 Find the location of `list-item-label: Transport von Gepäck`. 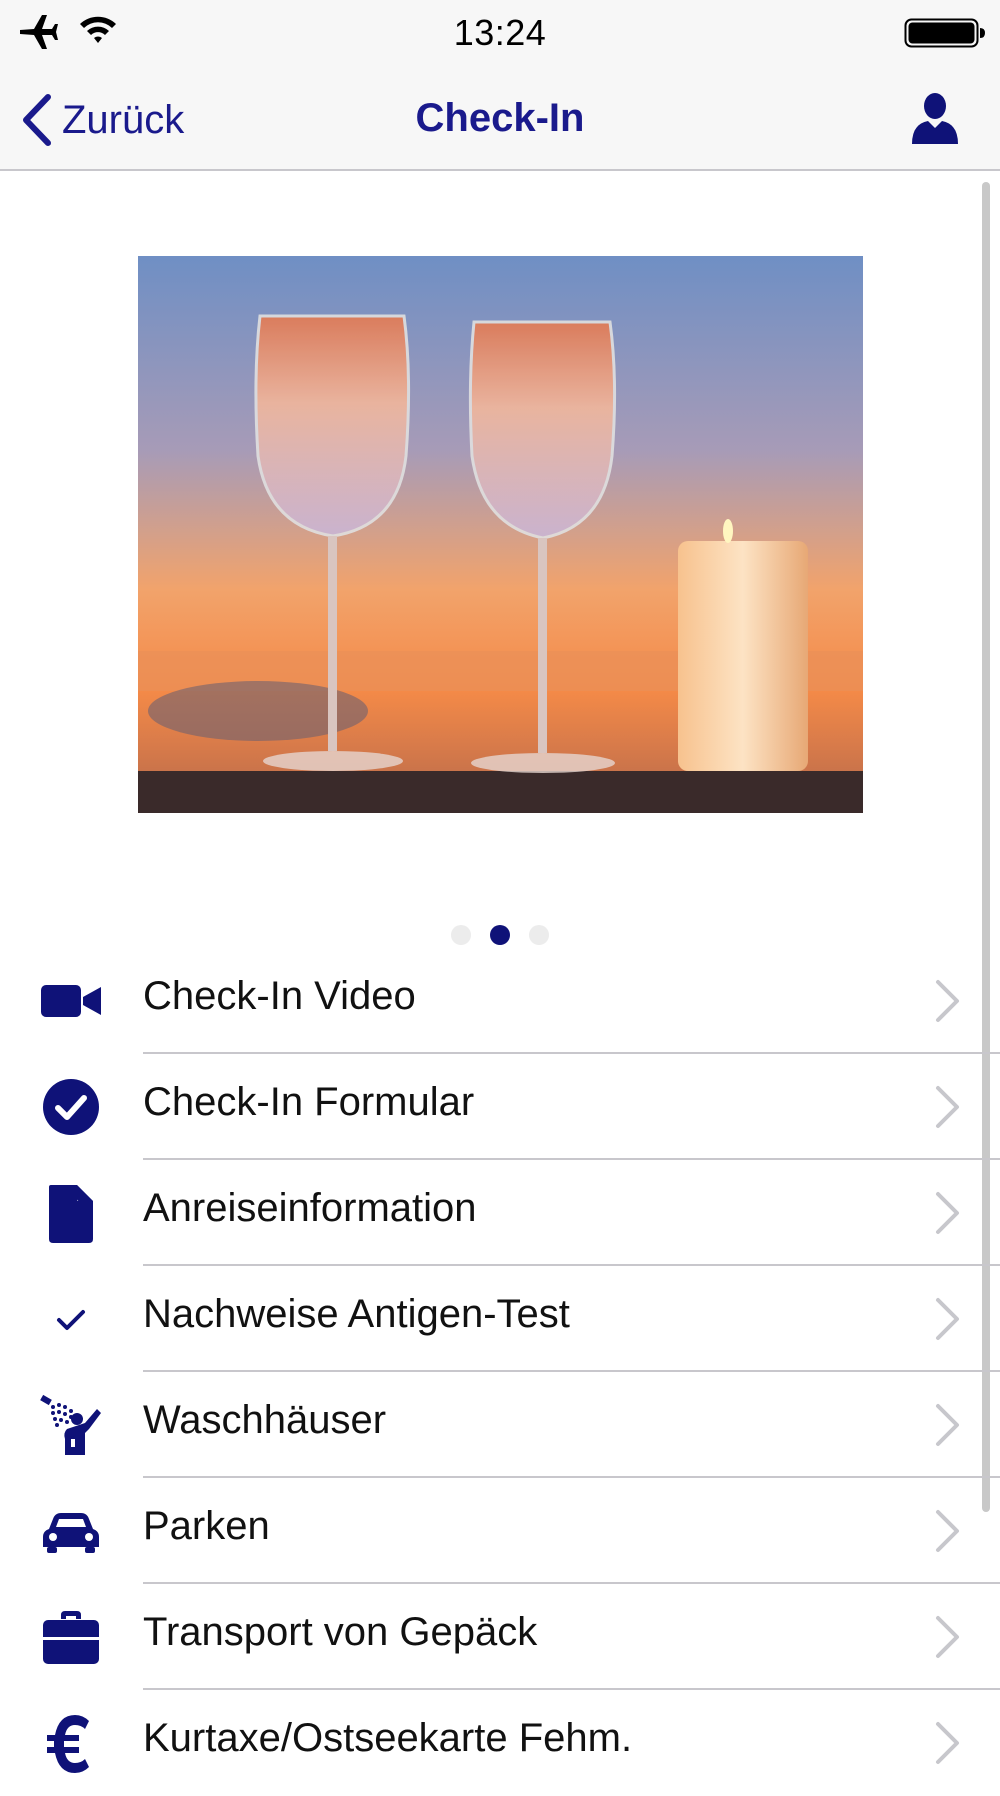

list-item-label: Transport von Gepäck is located at coordinates (340, 1632).